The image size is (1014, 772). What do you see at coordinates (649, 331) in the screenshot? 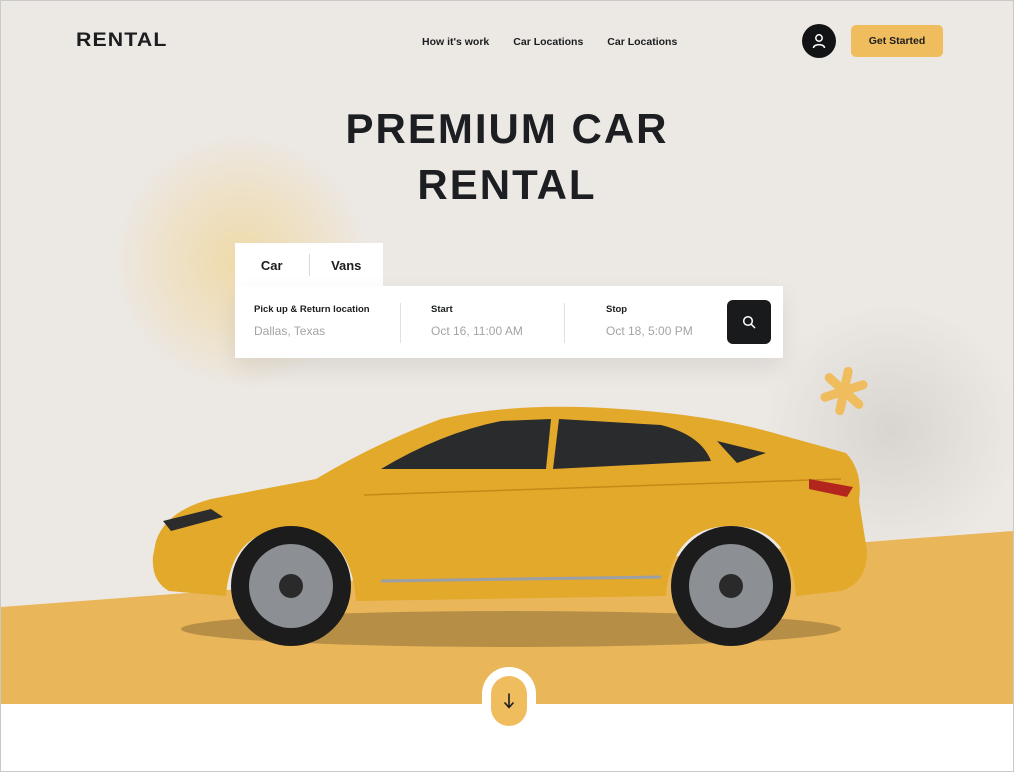
I see `stop-value: Oct 18, 5:00 PM` at bounding box center [649, 331].